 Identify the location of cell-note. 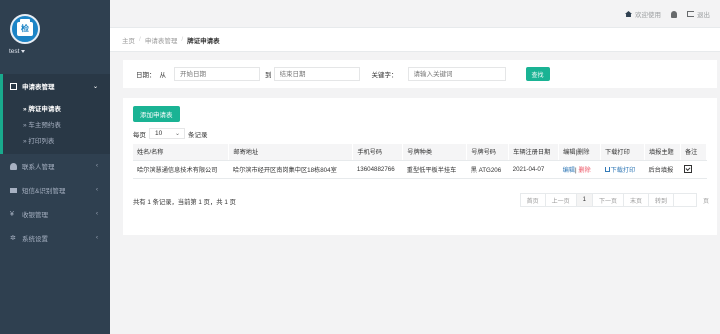
(693, 169).